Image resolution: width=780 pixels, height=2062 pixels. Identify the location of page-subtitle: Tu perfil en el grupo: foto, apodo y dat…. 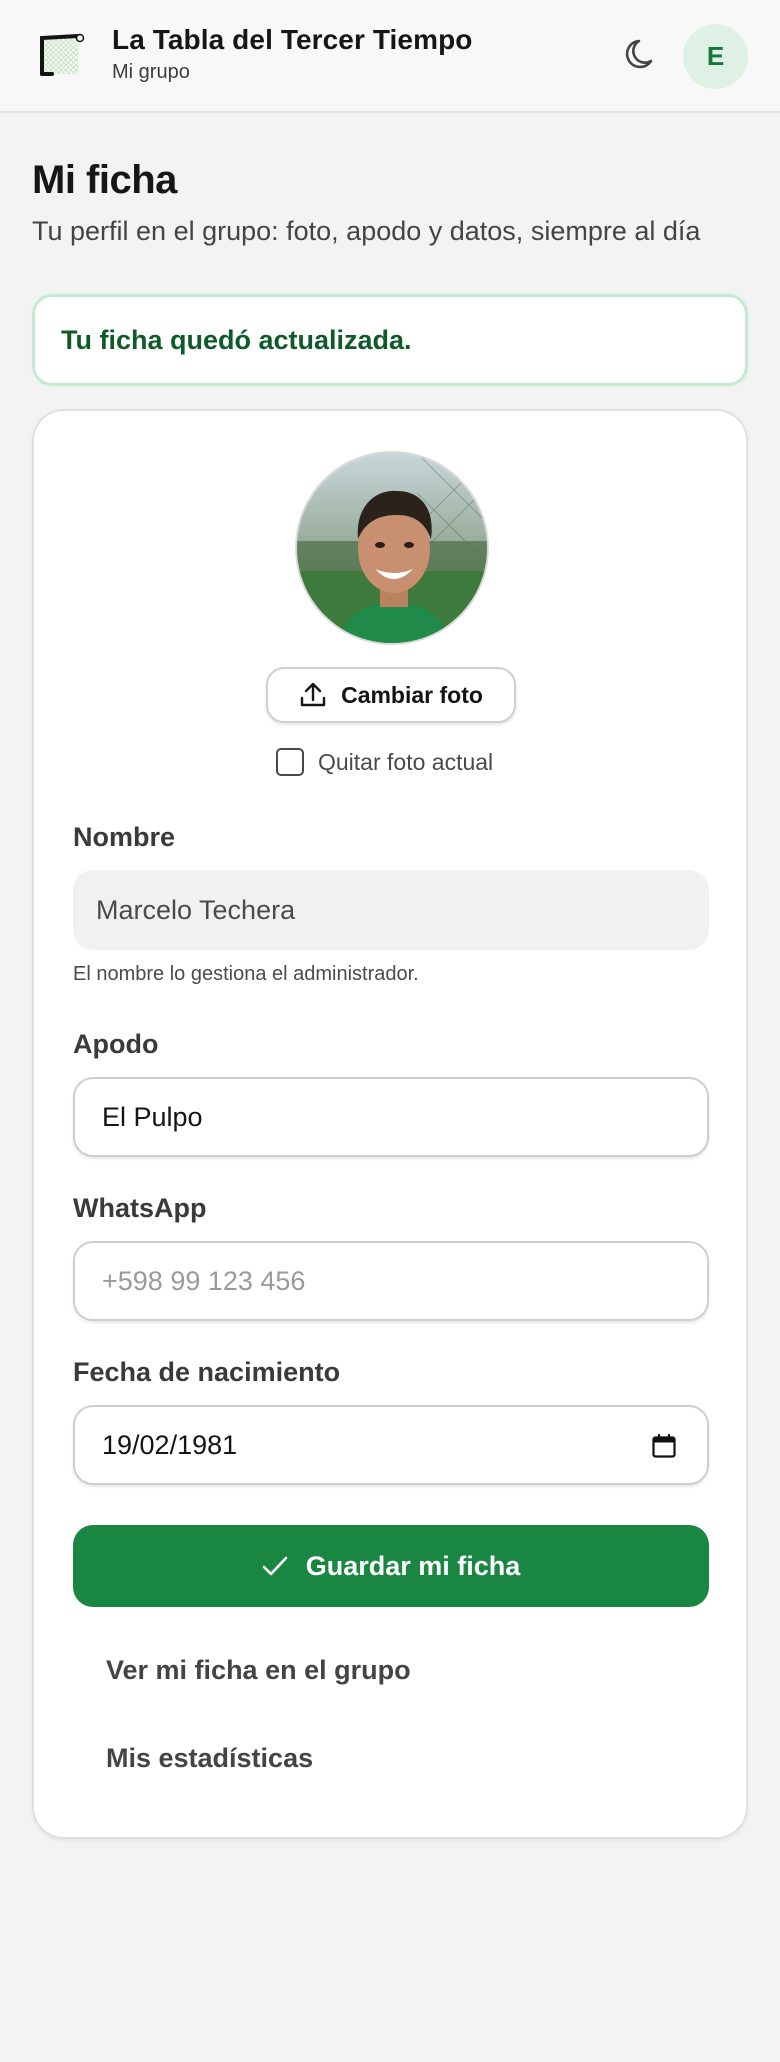
(366, 231).